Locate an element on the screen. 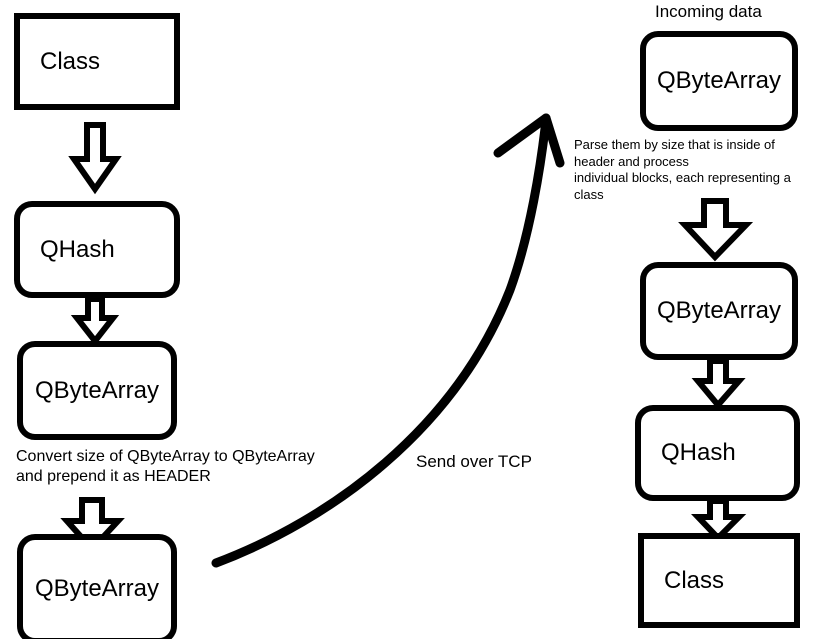 The image size is (834, 639). right-node-qbytearray-1: QByteArray is located at coordinates (719, 81).